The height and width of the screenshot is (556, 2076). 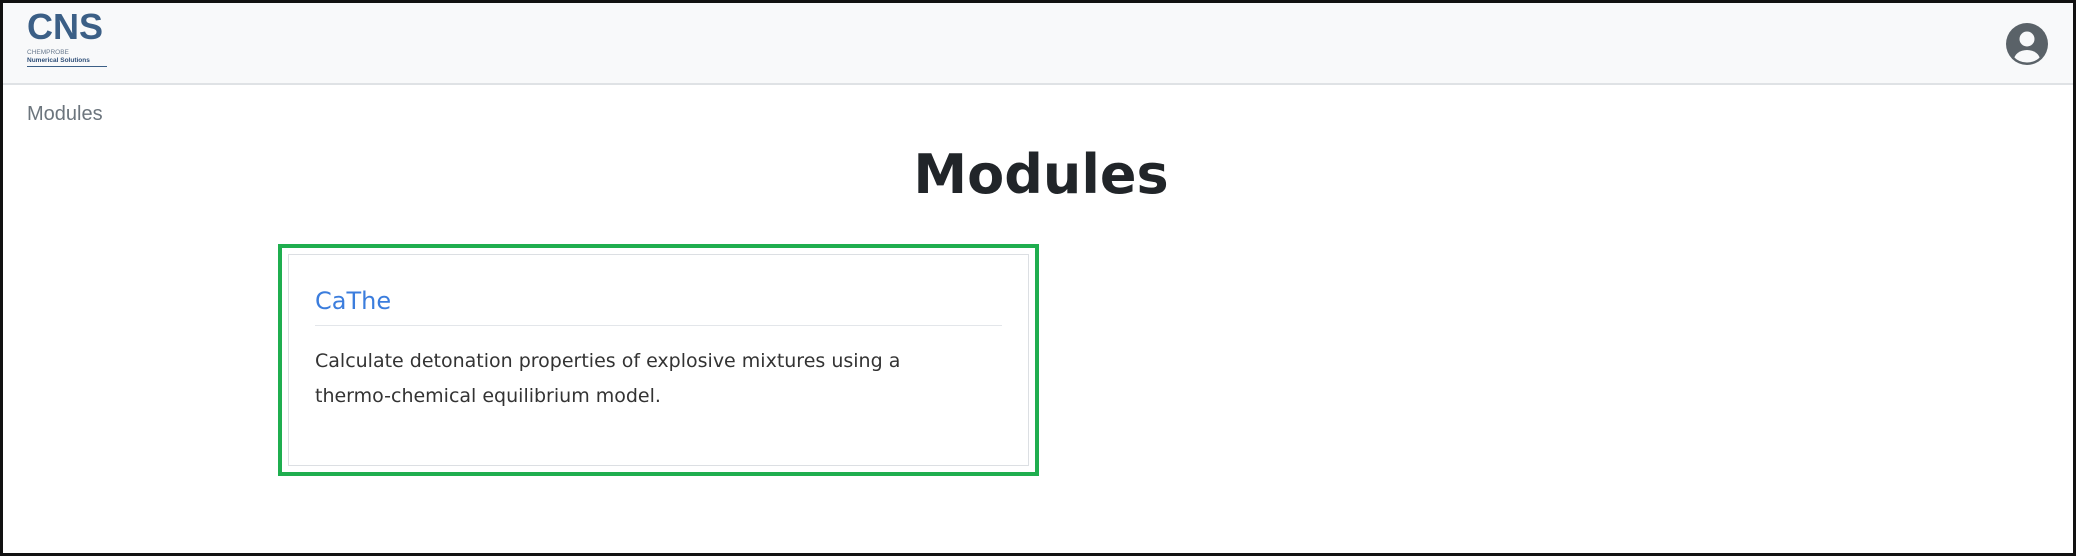 I want to click on logo-text: CNS, so click(x=65, y=26).